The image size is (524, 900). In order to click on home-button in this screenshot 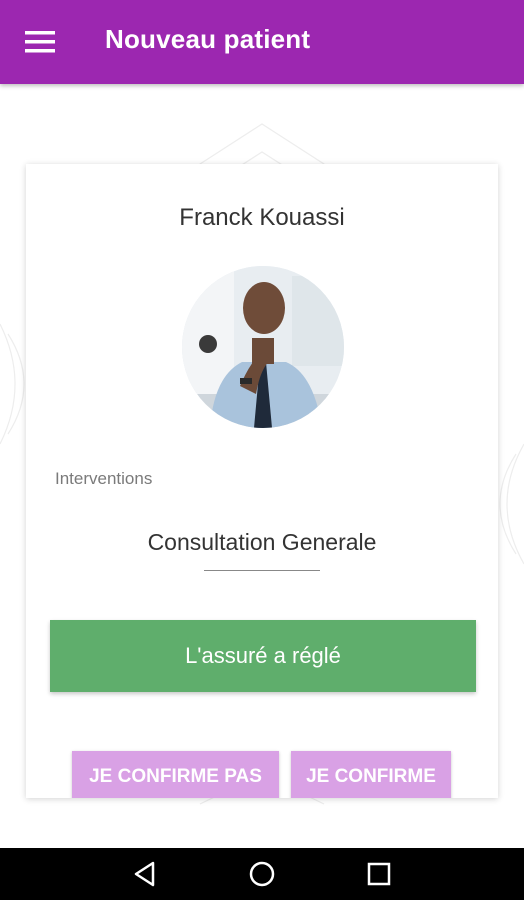, I will do `click(262, 874)`.